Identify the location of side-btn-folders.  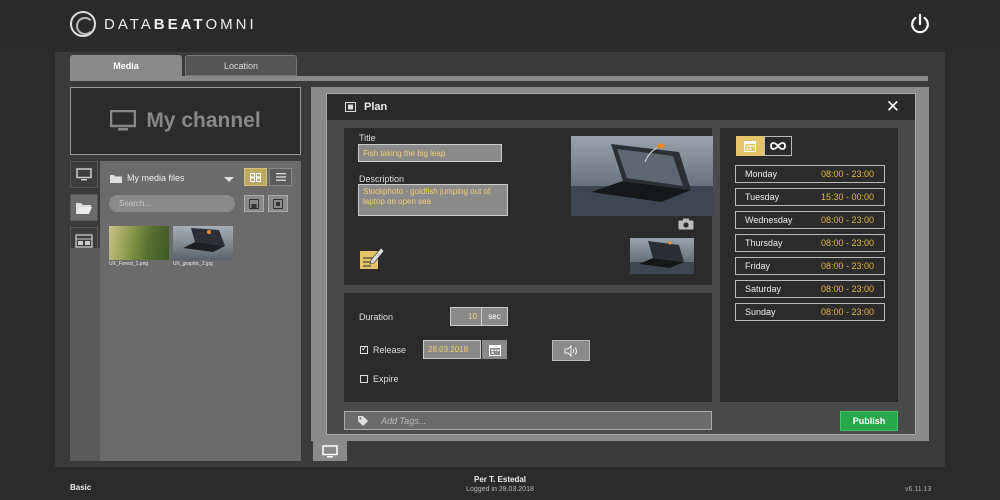
(84, 207).